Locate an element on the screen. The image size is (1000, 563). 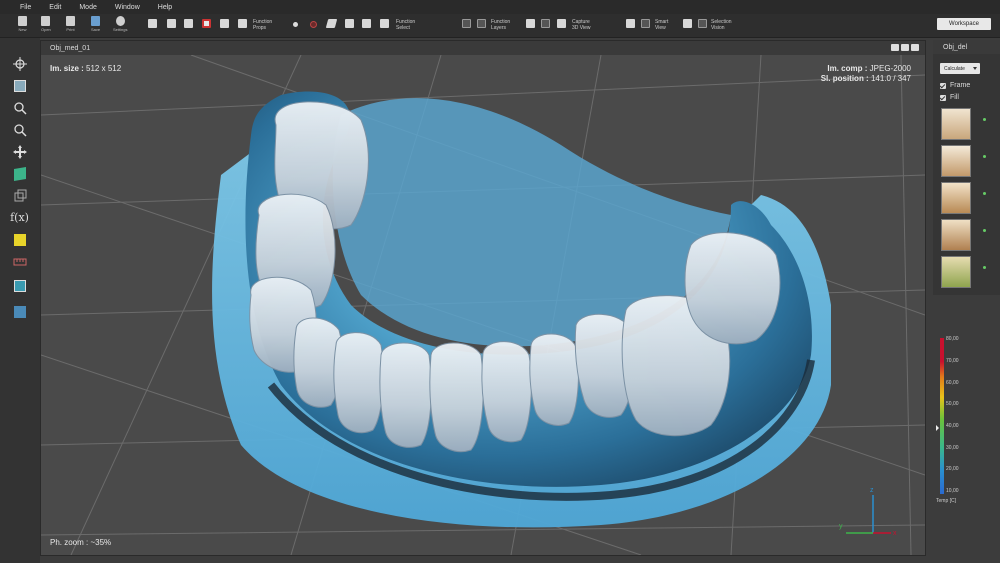
object-panel-title: Obj_del is located at coordinates (966, 47).